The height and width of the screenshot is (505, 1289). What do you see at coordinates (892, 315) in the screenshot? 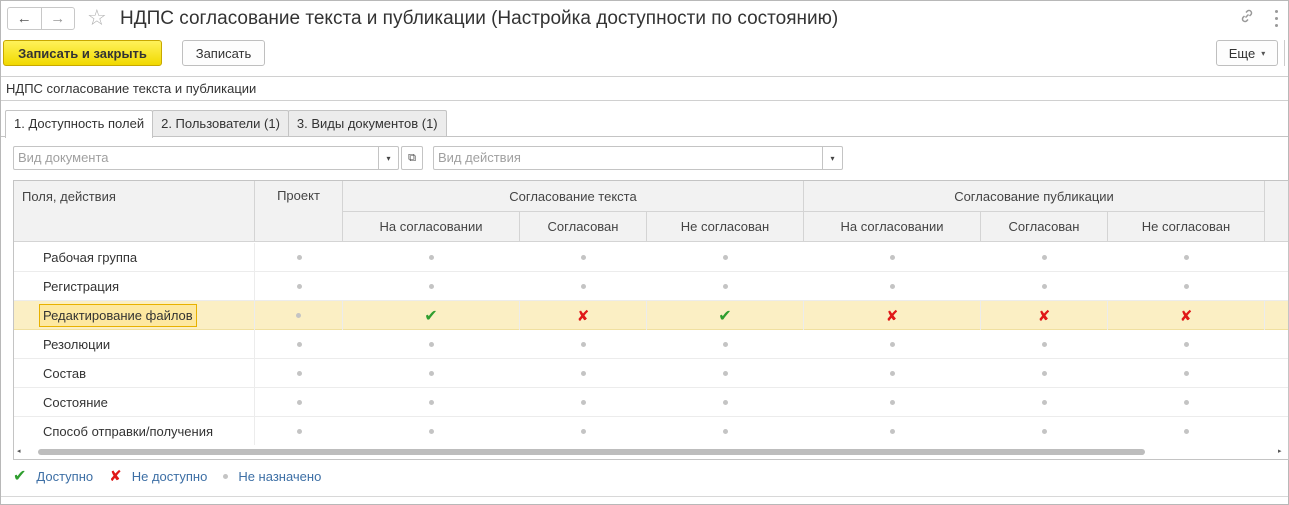
I see `cell-pub-on-approval: ✘` at bounding box center [892, 315].